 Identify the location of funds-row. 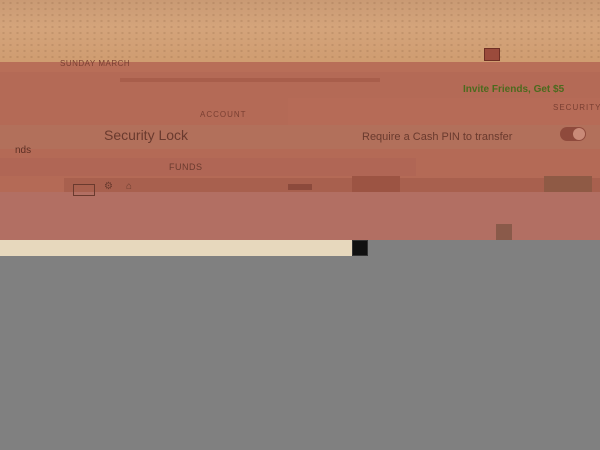
(208, 167).